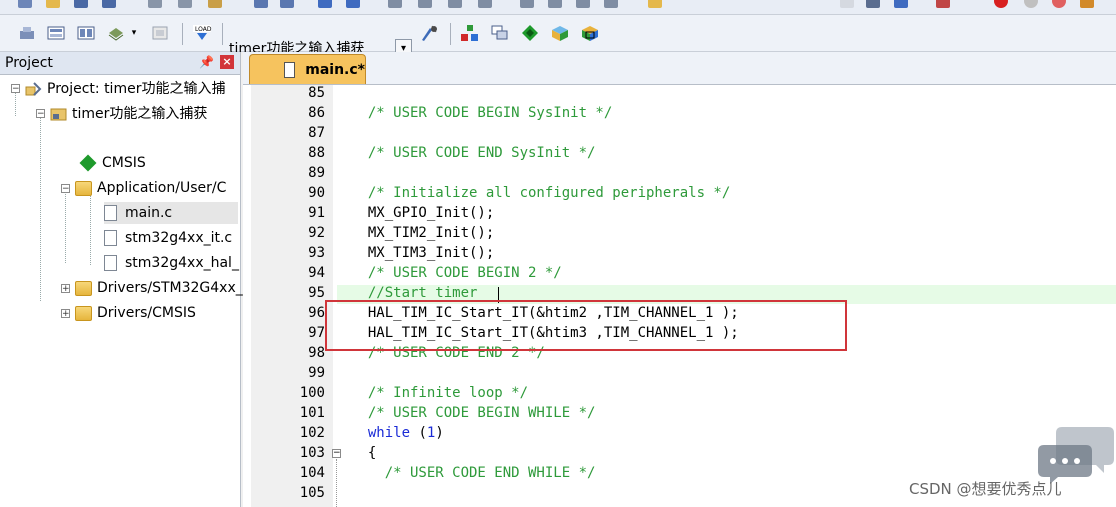 The width and height of the screenshot is (1116, 507). I want to click on nav-forward-icon, so click(353, 4).